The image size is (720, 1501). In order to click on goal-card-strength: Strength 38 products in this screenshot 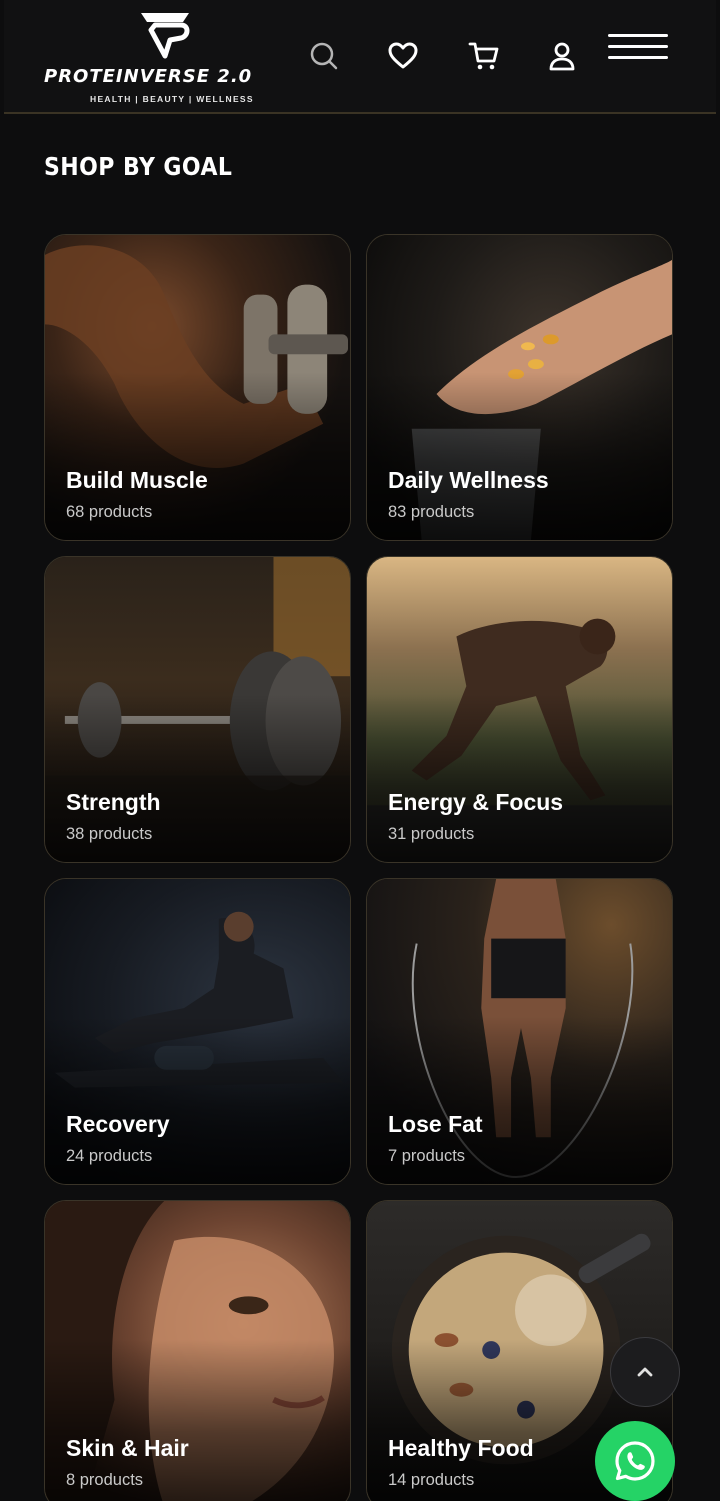, I will do `click(197, 709)`.